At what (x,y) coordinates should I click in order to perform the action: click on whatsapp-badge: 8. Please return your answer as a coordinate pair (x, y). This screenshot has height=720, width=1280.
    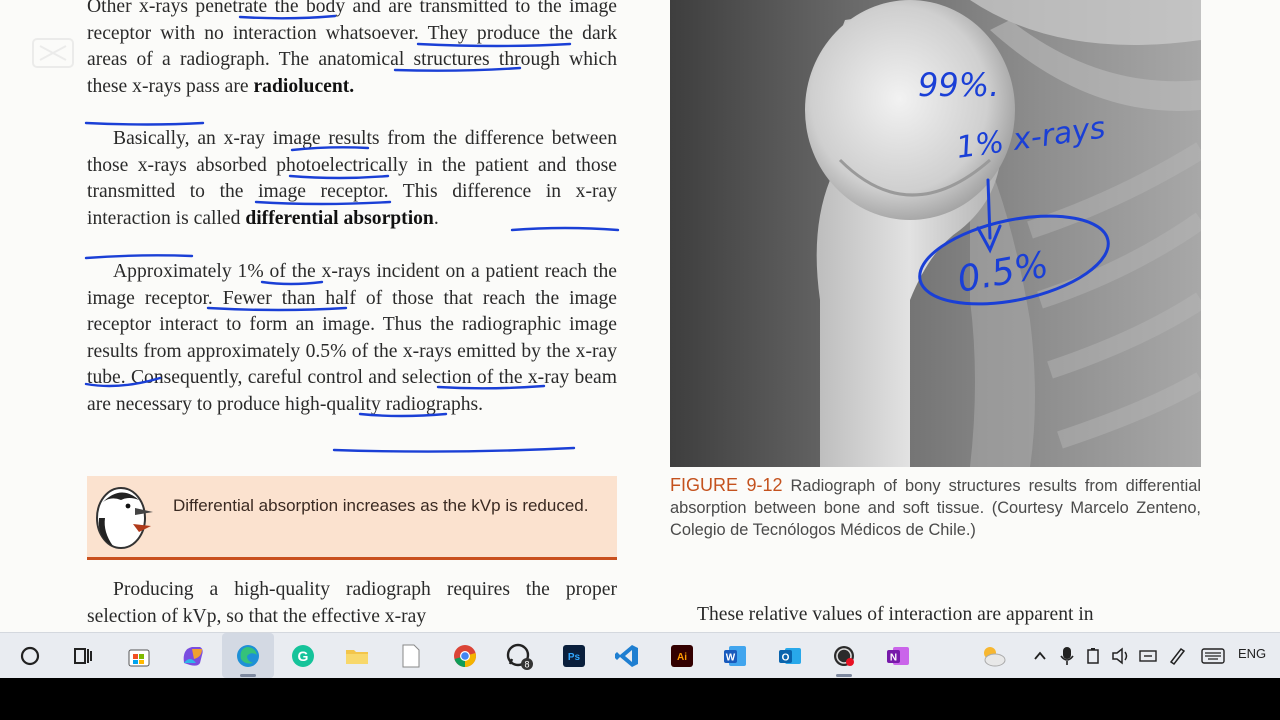
    Looking at the image, I should click on (526, 665).